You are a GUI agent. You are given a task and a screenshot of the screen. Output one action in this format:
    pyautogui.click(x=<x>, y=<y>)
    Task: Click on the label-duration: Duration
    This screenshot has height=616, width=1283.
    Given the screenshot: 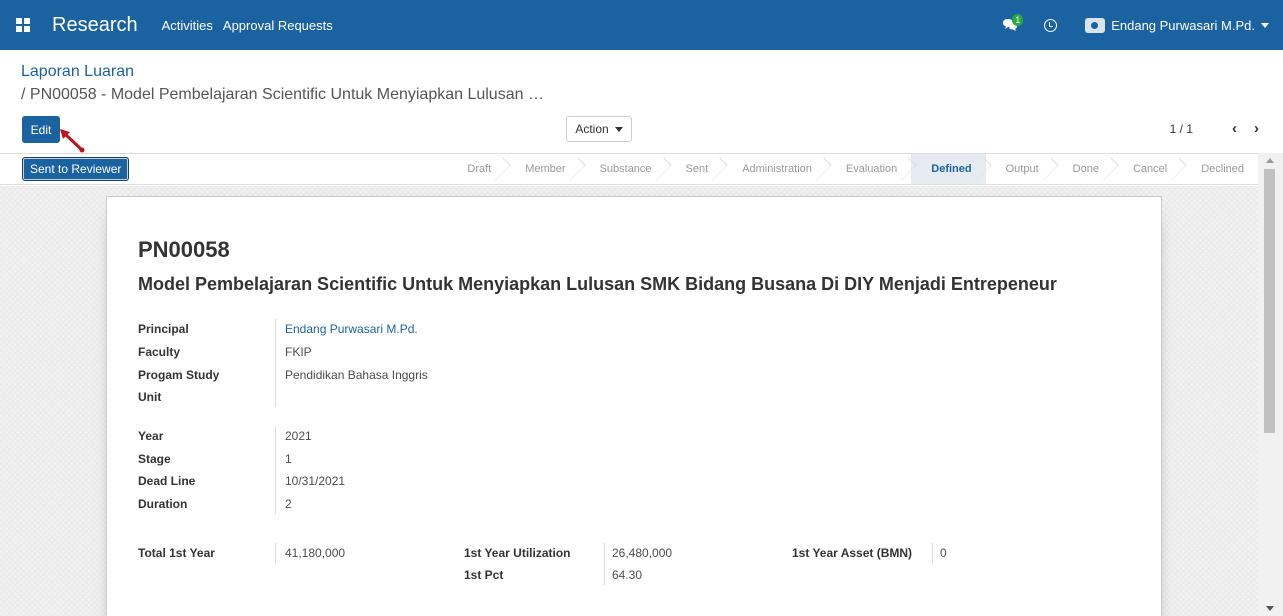 What is the action you would take?
    pyautogui.click(x=163, y=504)
    